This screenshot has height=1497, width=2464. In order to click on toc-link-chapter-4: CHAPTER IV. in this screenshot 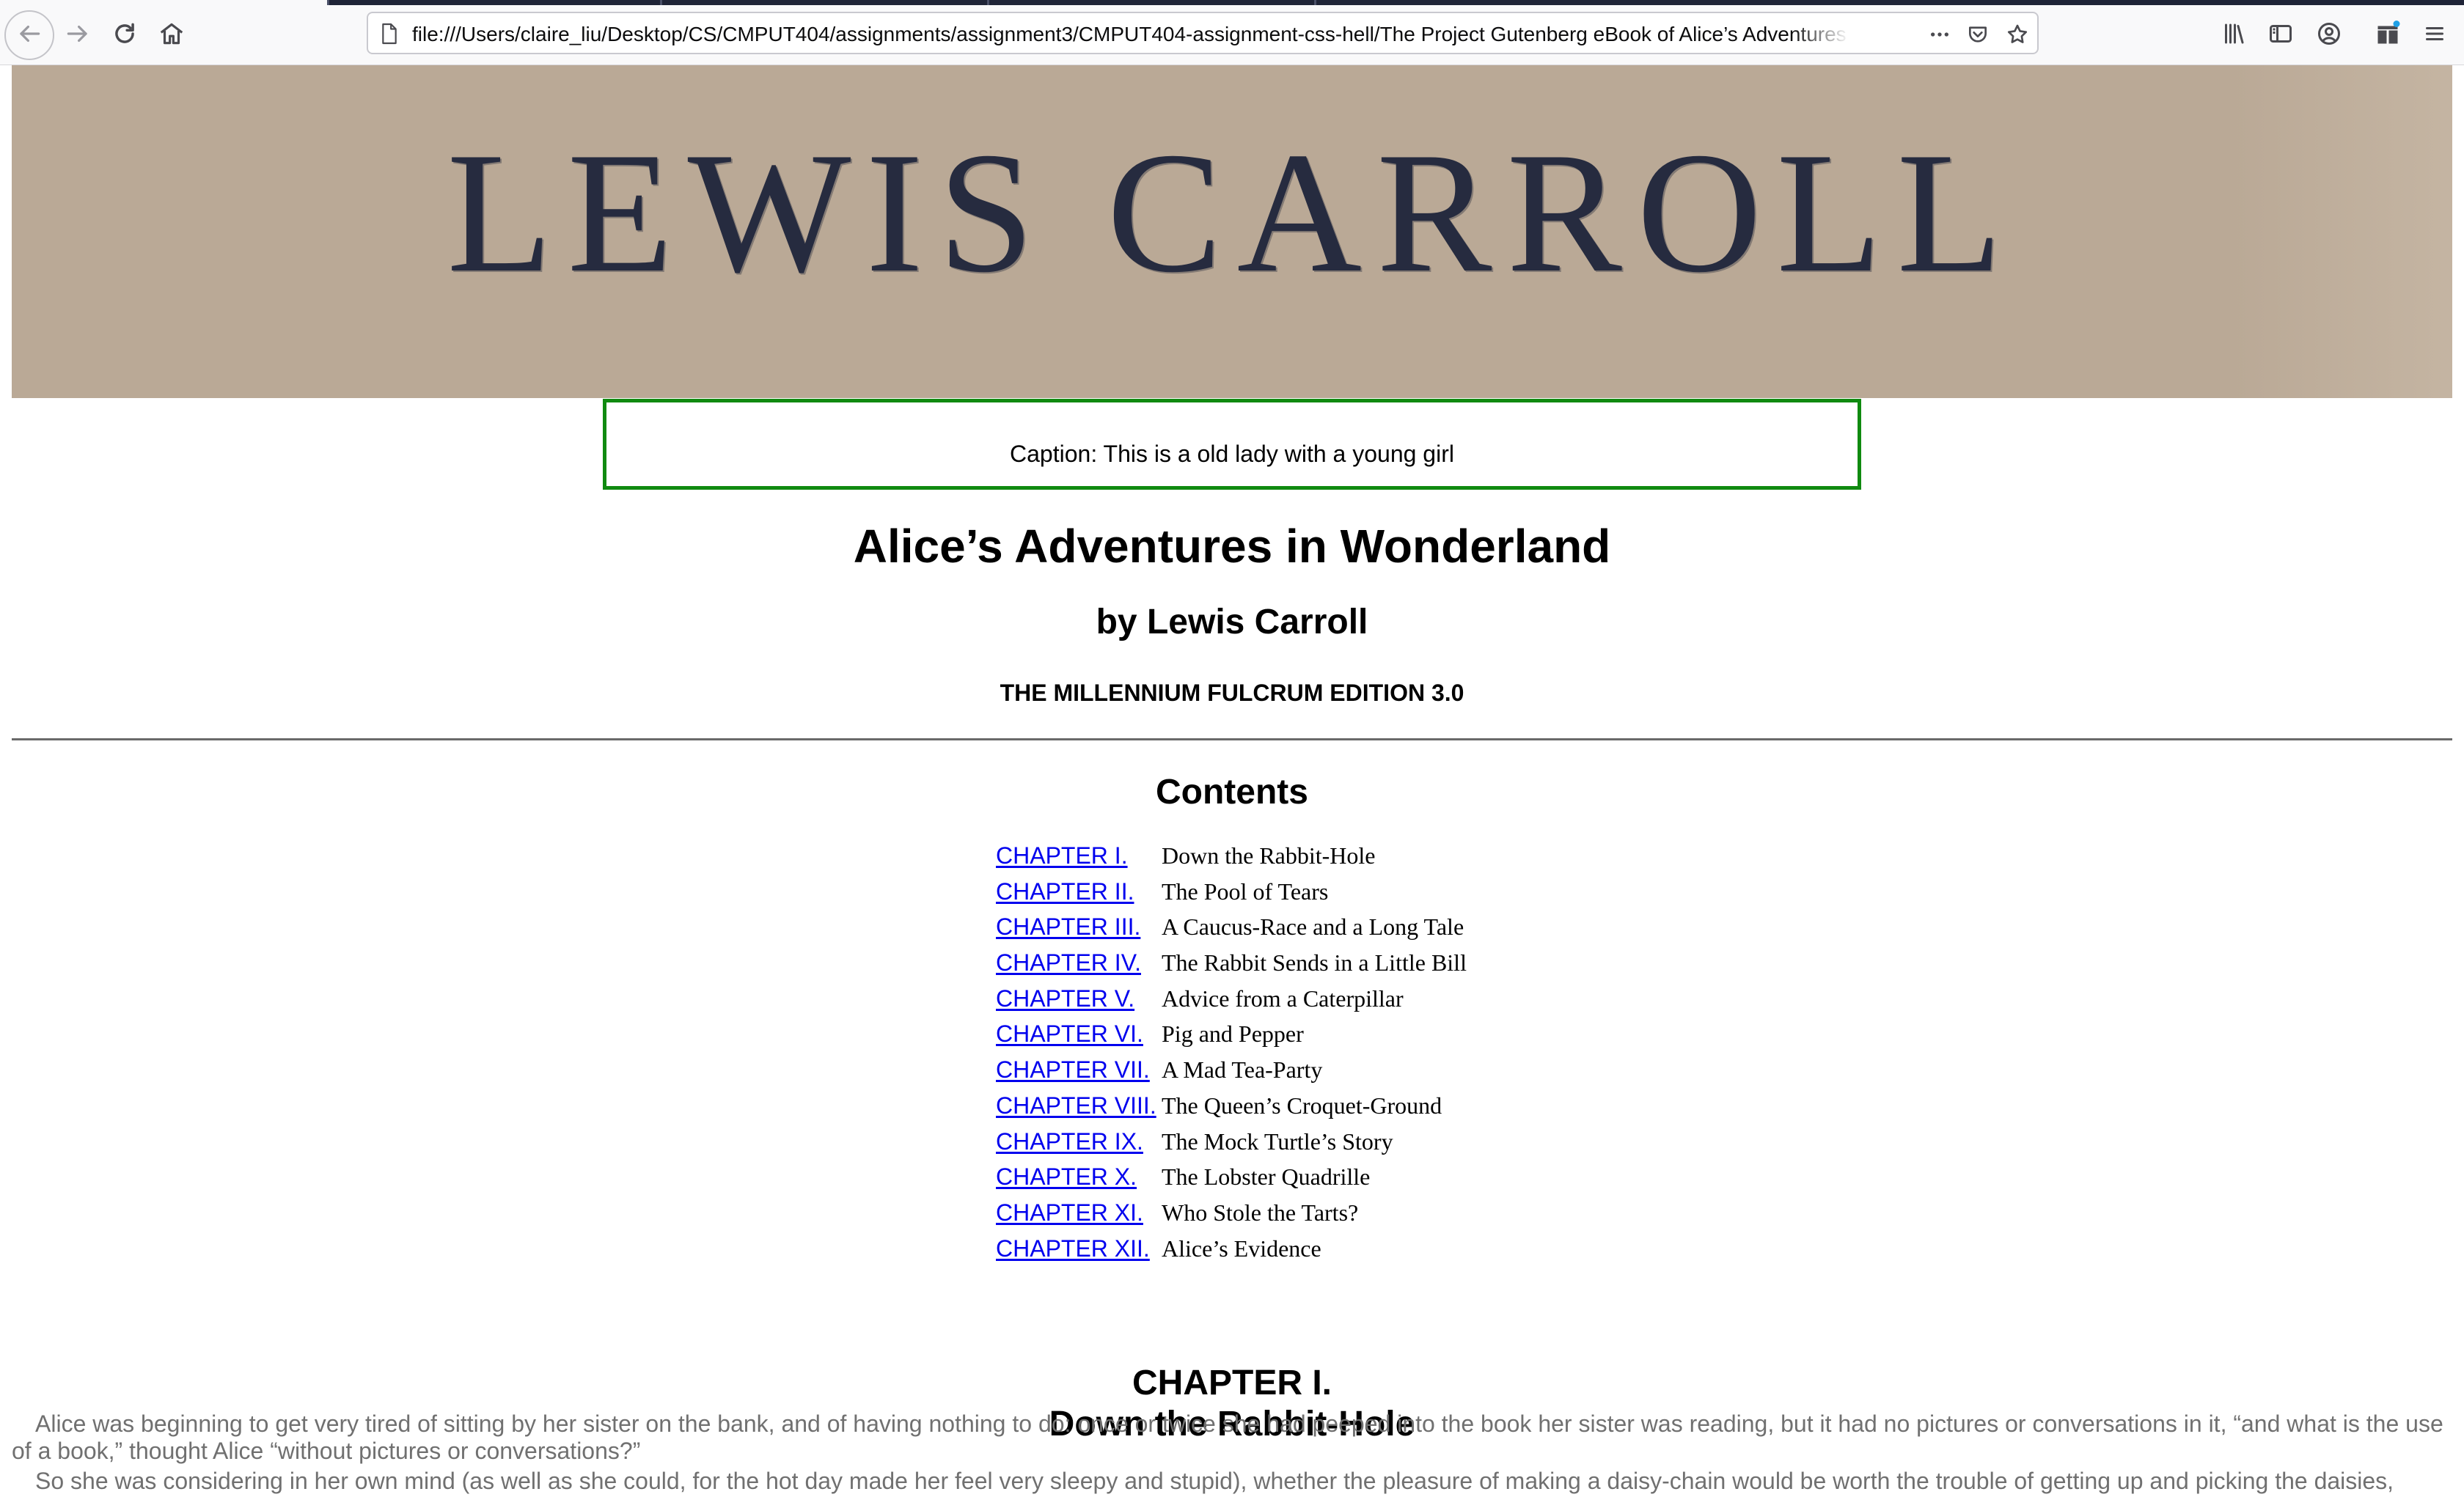, I will do `click(1068, 962)`.